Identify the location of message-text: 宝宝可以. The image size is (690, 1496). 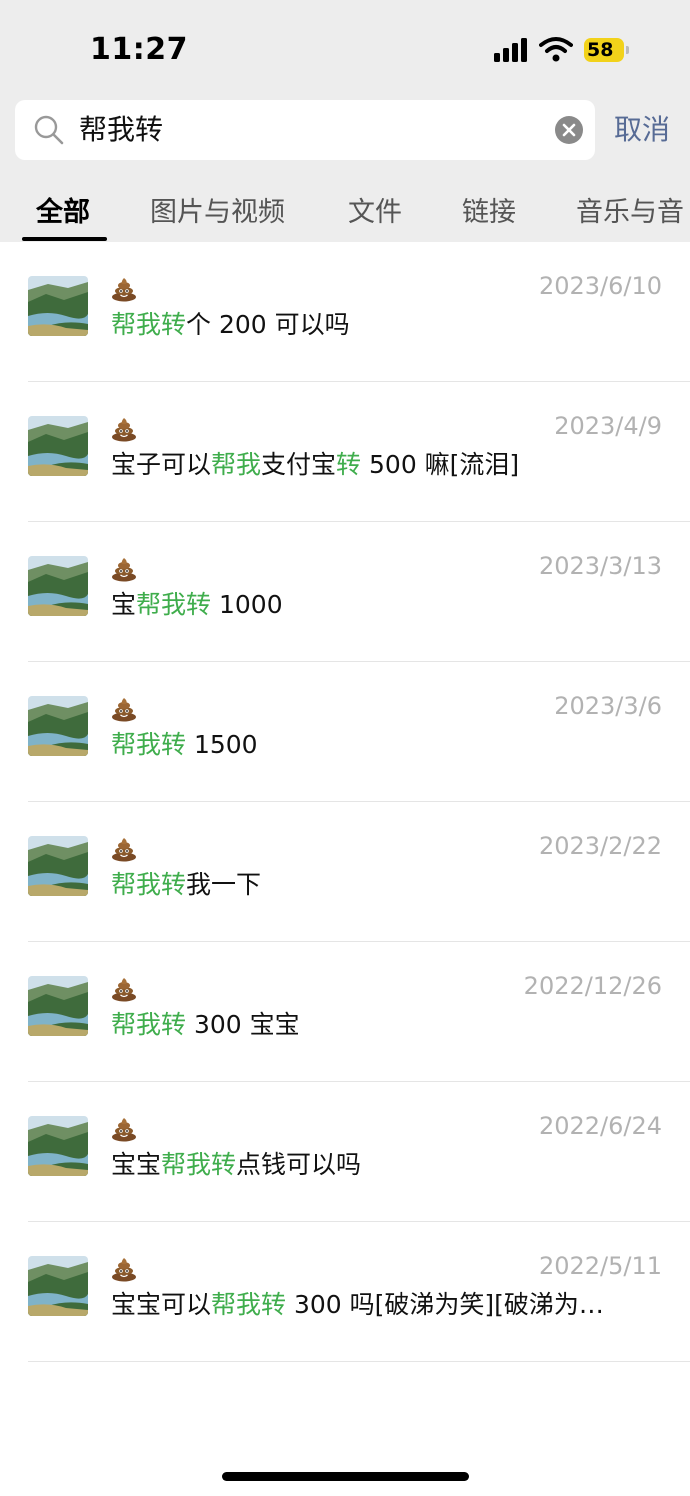
(161, 1304).